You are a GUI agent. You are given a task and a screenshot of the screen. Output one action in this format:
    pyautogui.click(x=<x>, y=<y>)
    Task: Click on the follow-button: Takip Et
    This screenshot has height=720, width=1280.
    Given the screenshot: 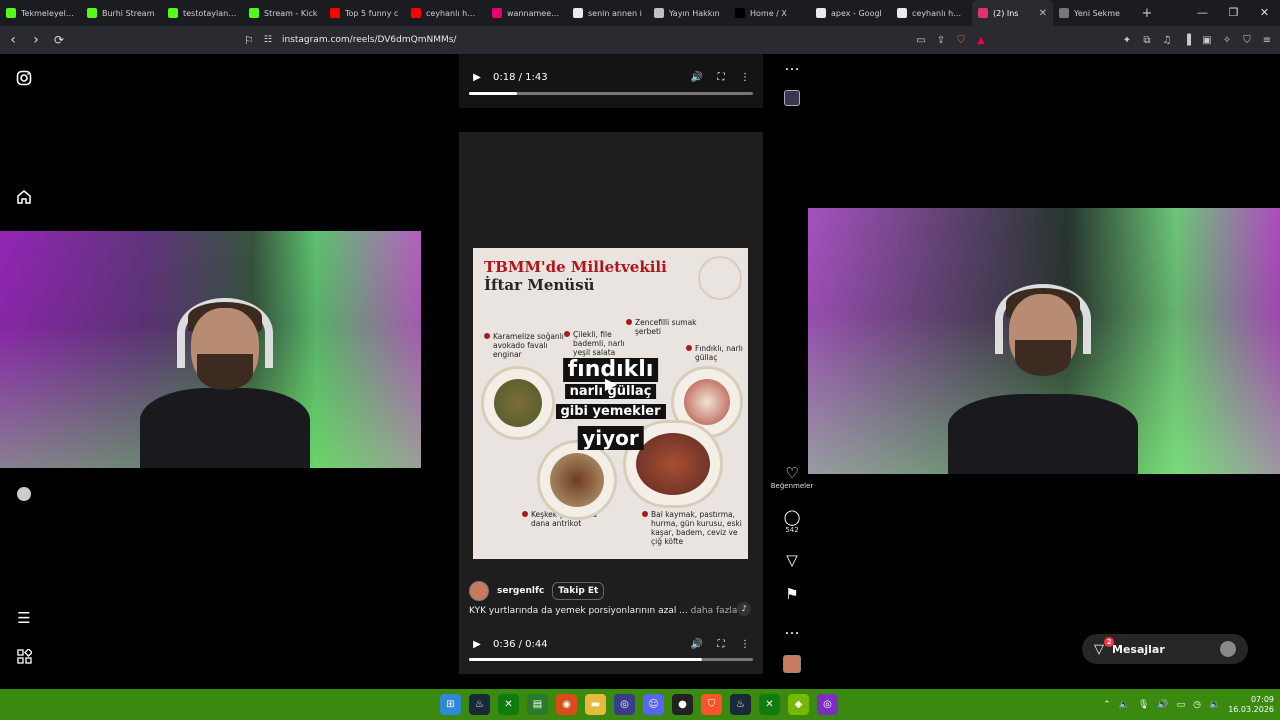 What is the action you would take?
    pyautogui.click(x=578, y=591)
    